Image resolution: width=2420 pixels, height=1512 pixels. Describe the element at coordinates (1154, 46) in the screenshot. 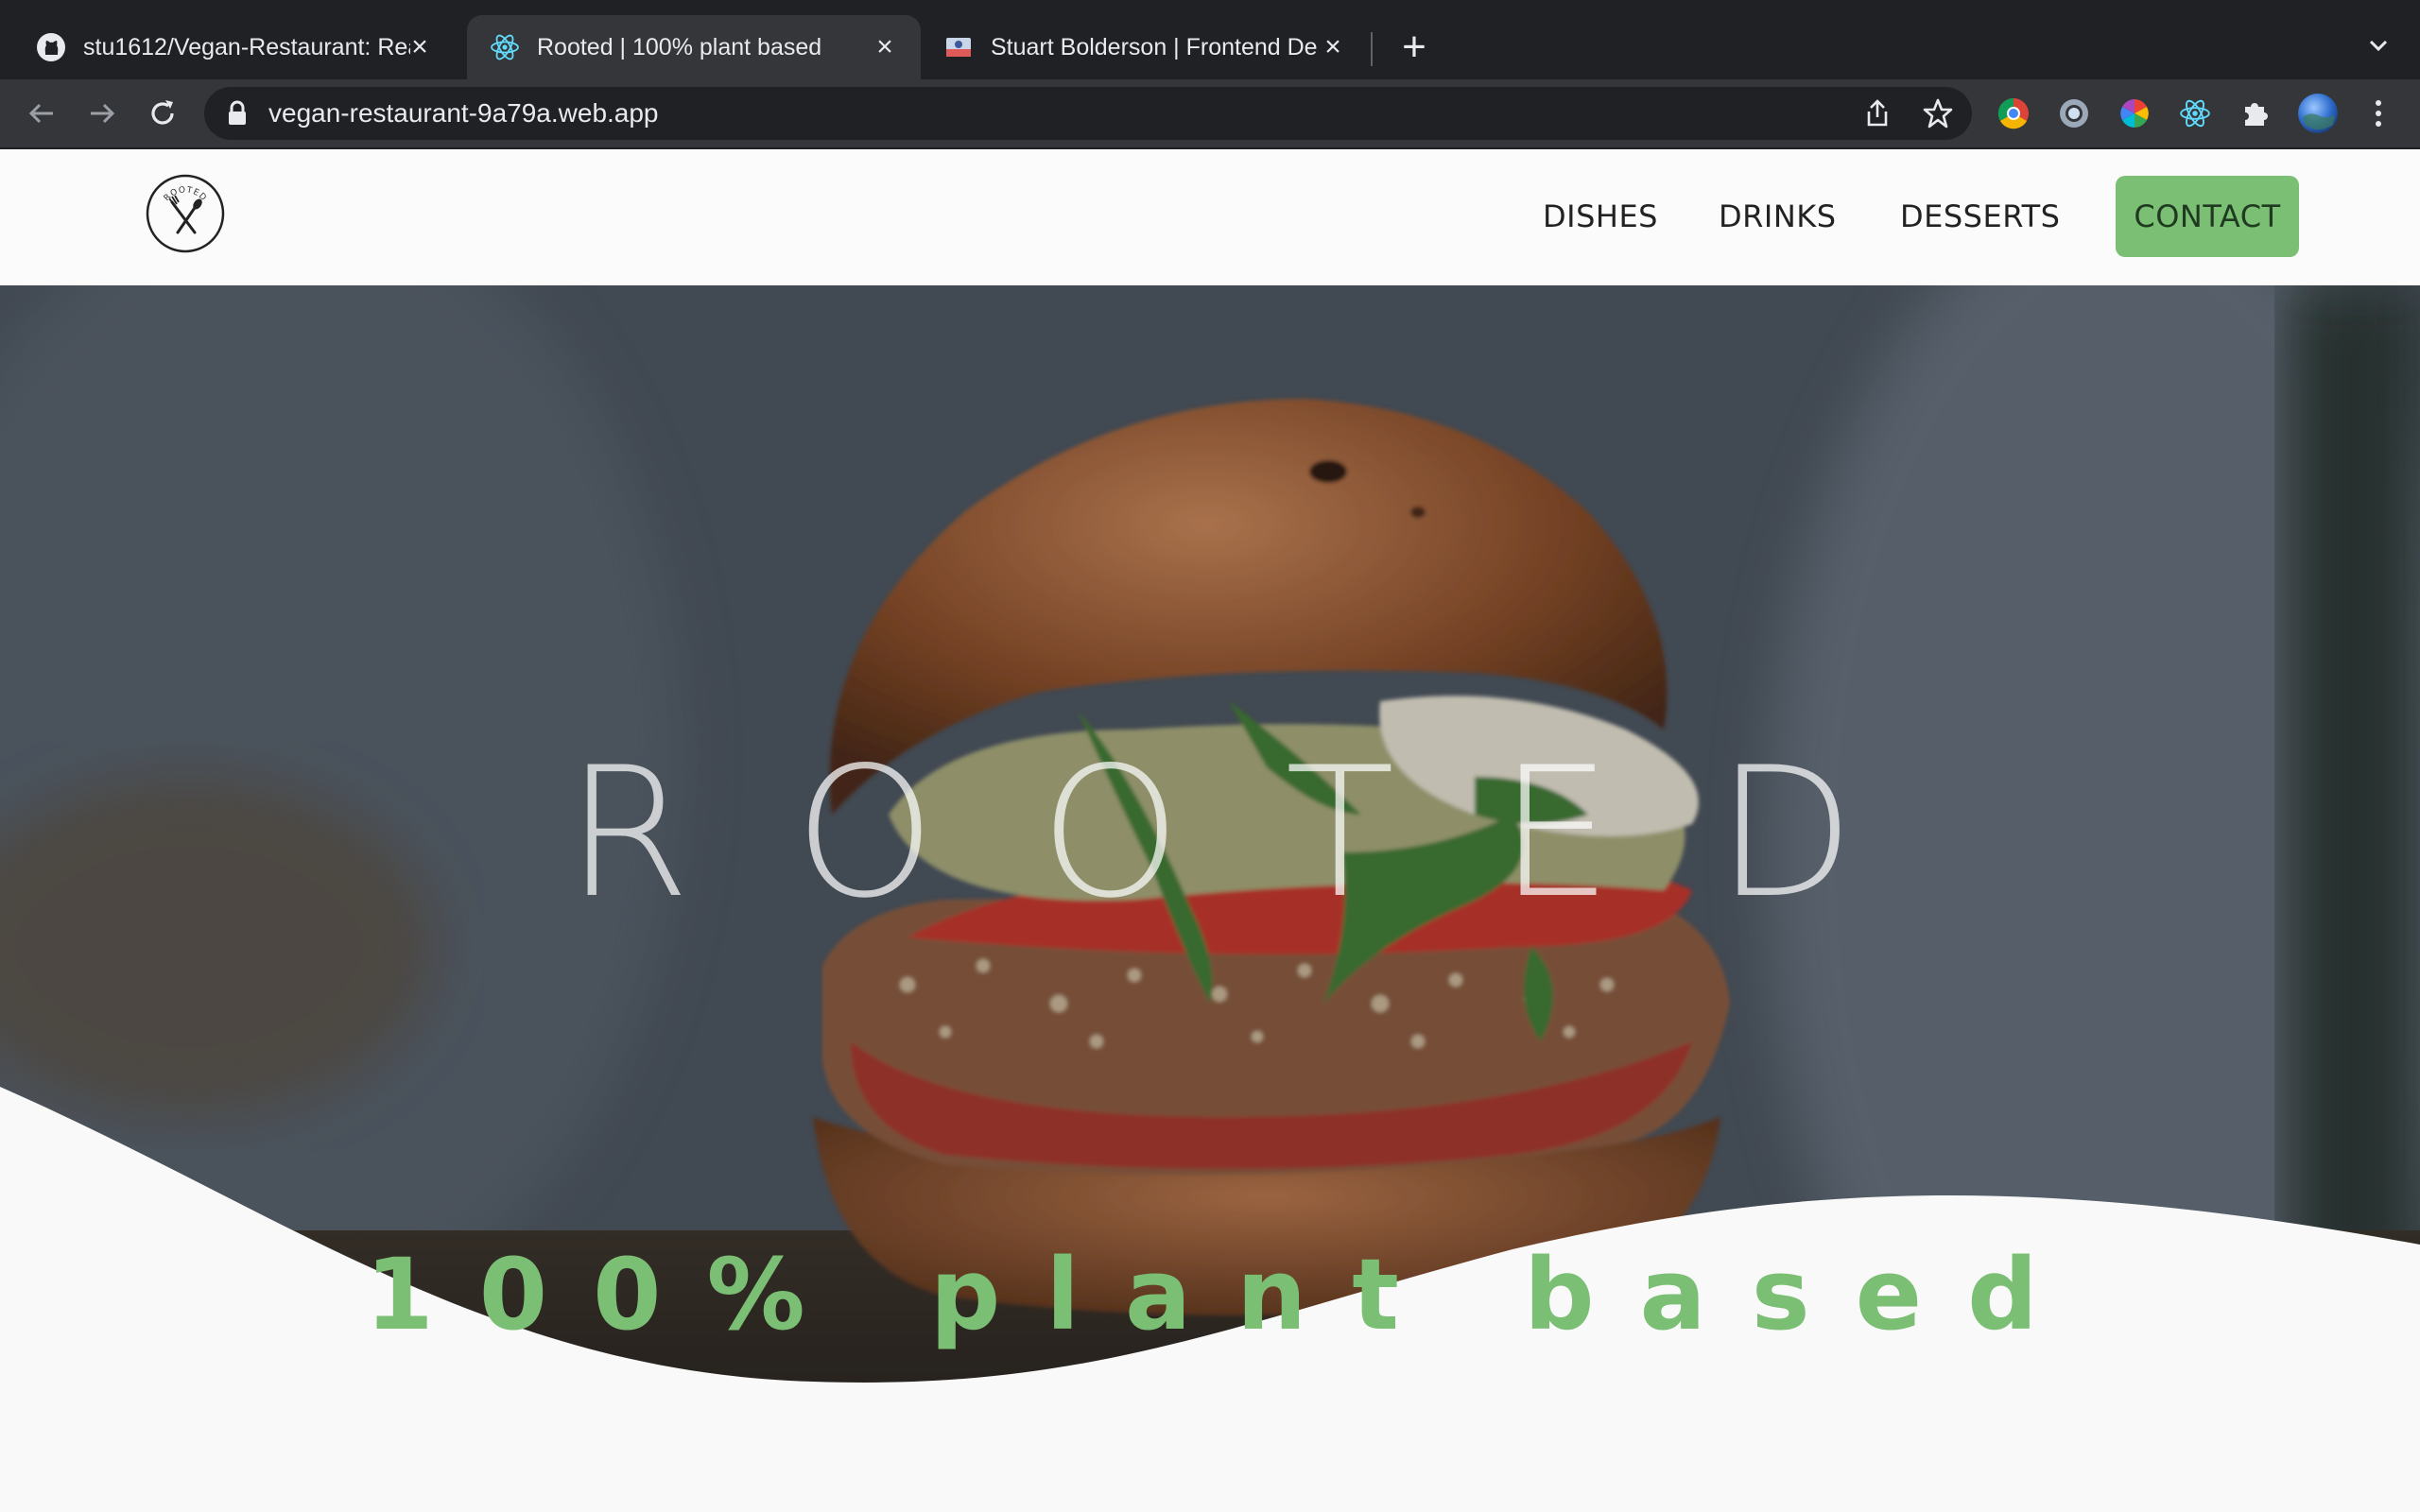

I see `tab-title: Stuart Bolderson | Frontend De` at that location.